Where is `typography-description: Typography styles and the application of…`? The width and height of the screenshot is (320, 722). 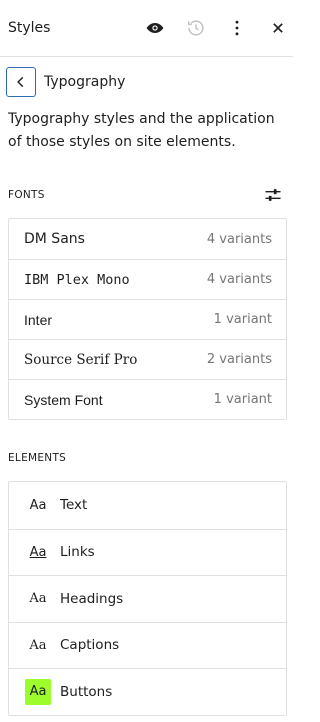 typography-description: Typography styles and the application of… is located at coordinates (141, 130).